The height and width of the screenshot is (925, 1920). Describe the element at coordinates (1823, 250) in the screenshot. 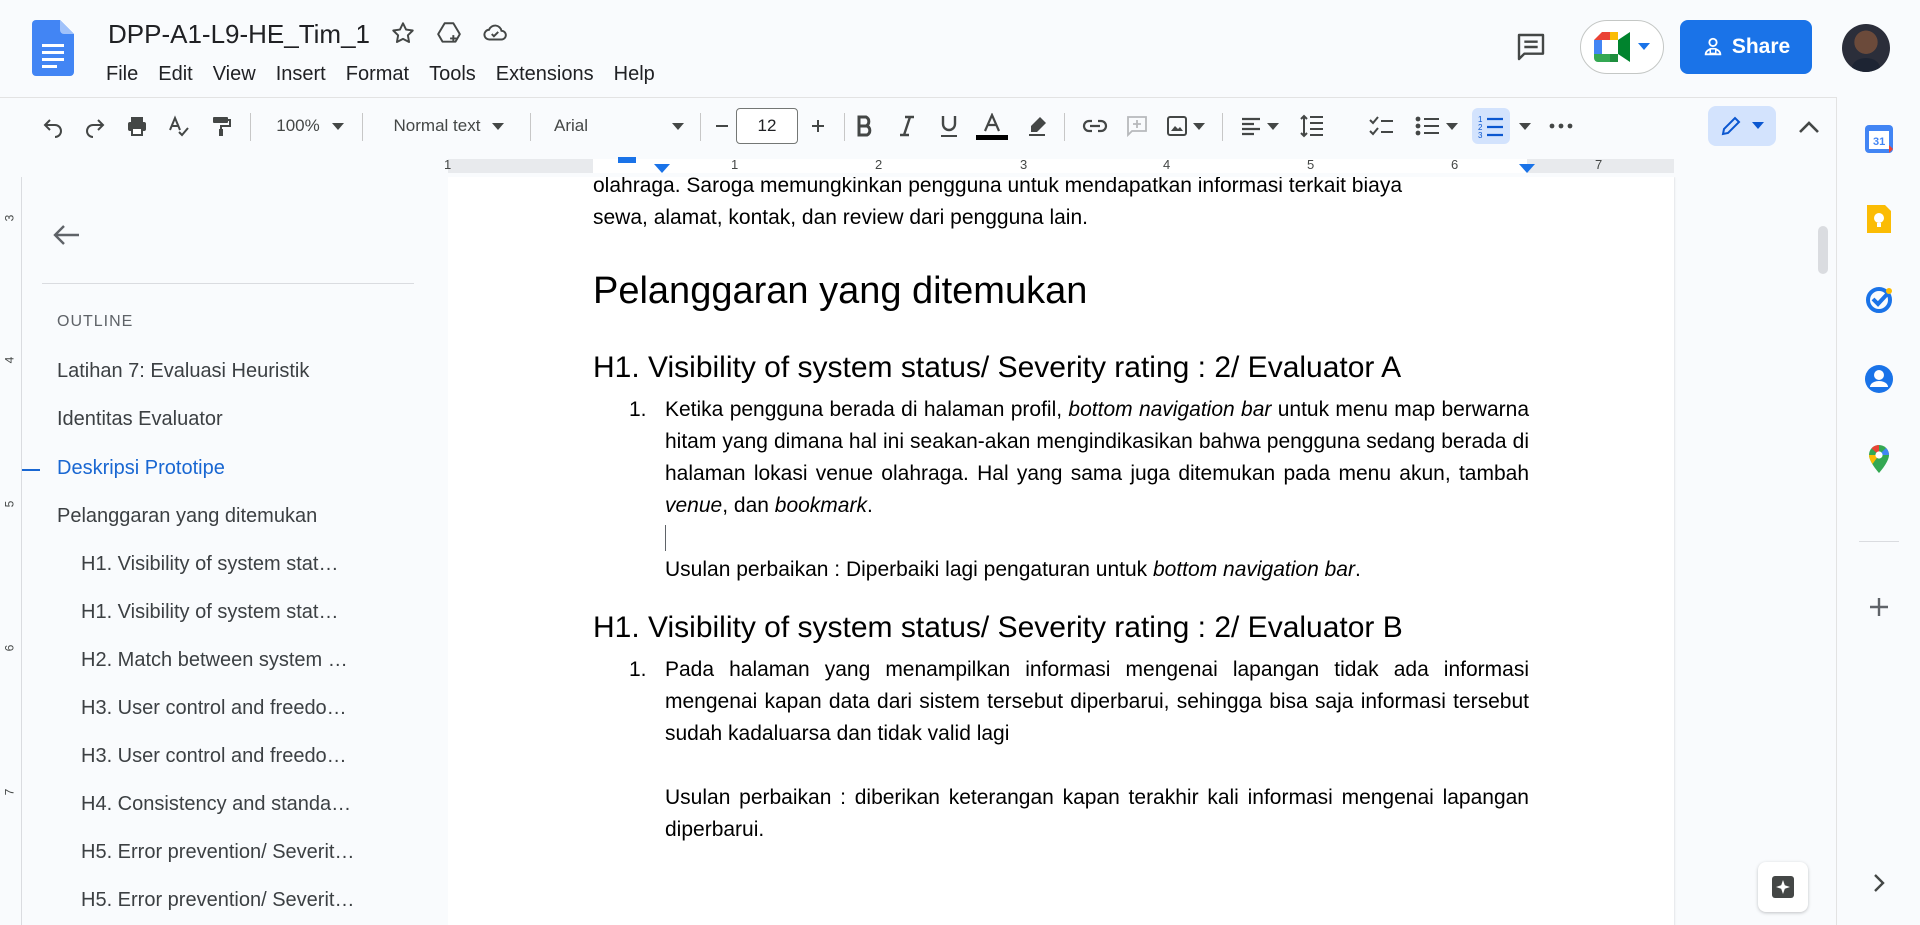

I see `scrollbar-thumb` at that location.